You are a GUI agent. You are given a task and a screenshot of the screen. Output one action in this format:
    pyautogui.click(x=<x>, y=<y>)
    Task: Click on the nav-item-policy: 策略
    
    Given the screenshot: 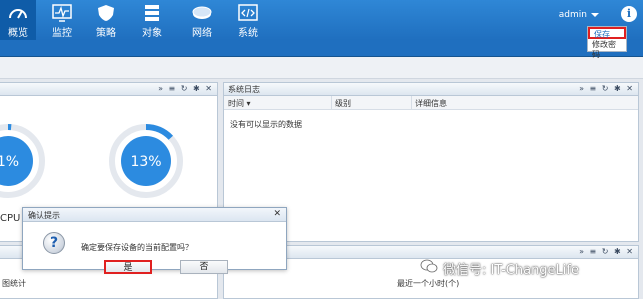 What is the action you would take?
    pyautogui.click(x=106, y=20)
    